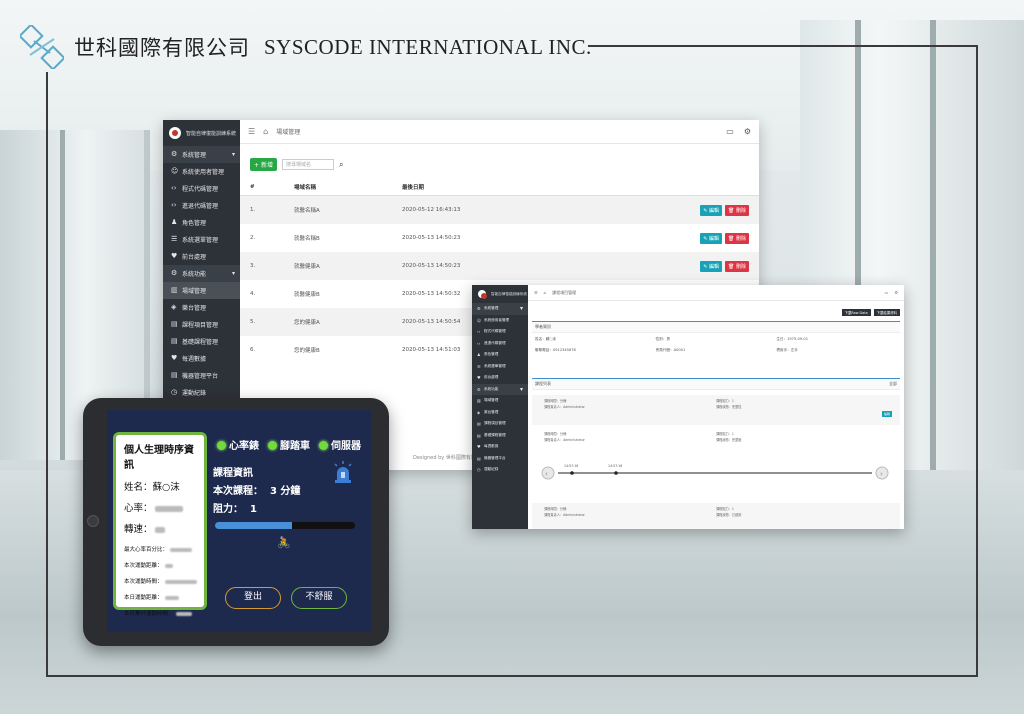 This screenshot has width=1024, height=714. Describe the element at coordinates (272, 445) in the screenshot. I see `status-dot-icon` at that location.